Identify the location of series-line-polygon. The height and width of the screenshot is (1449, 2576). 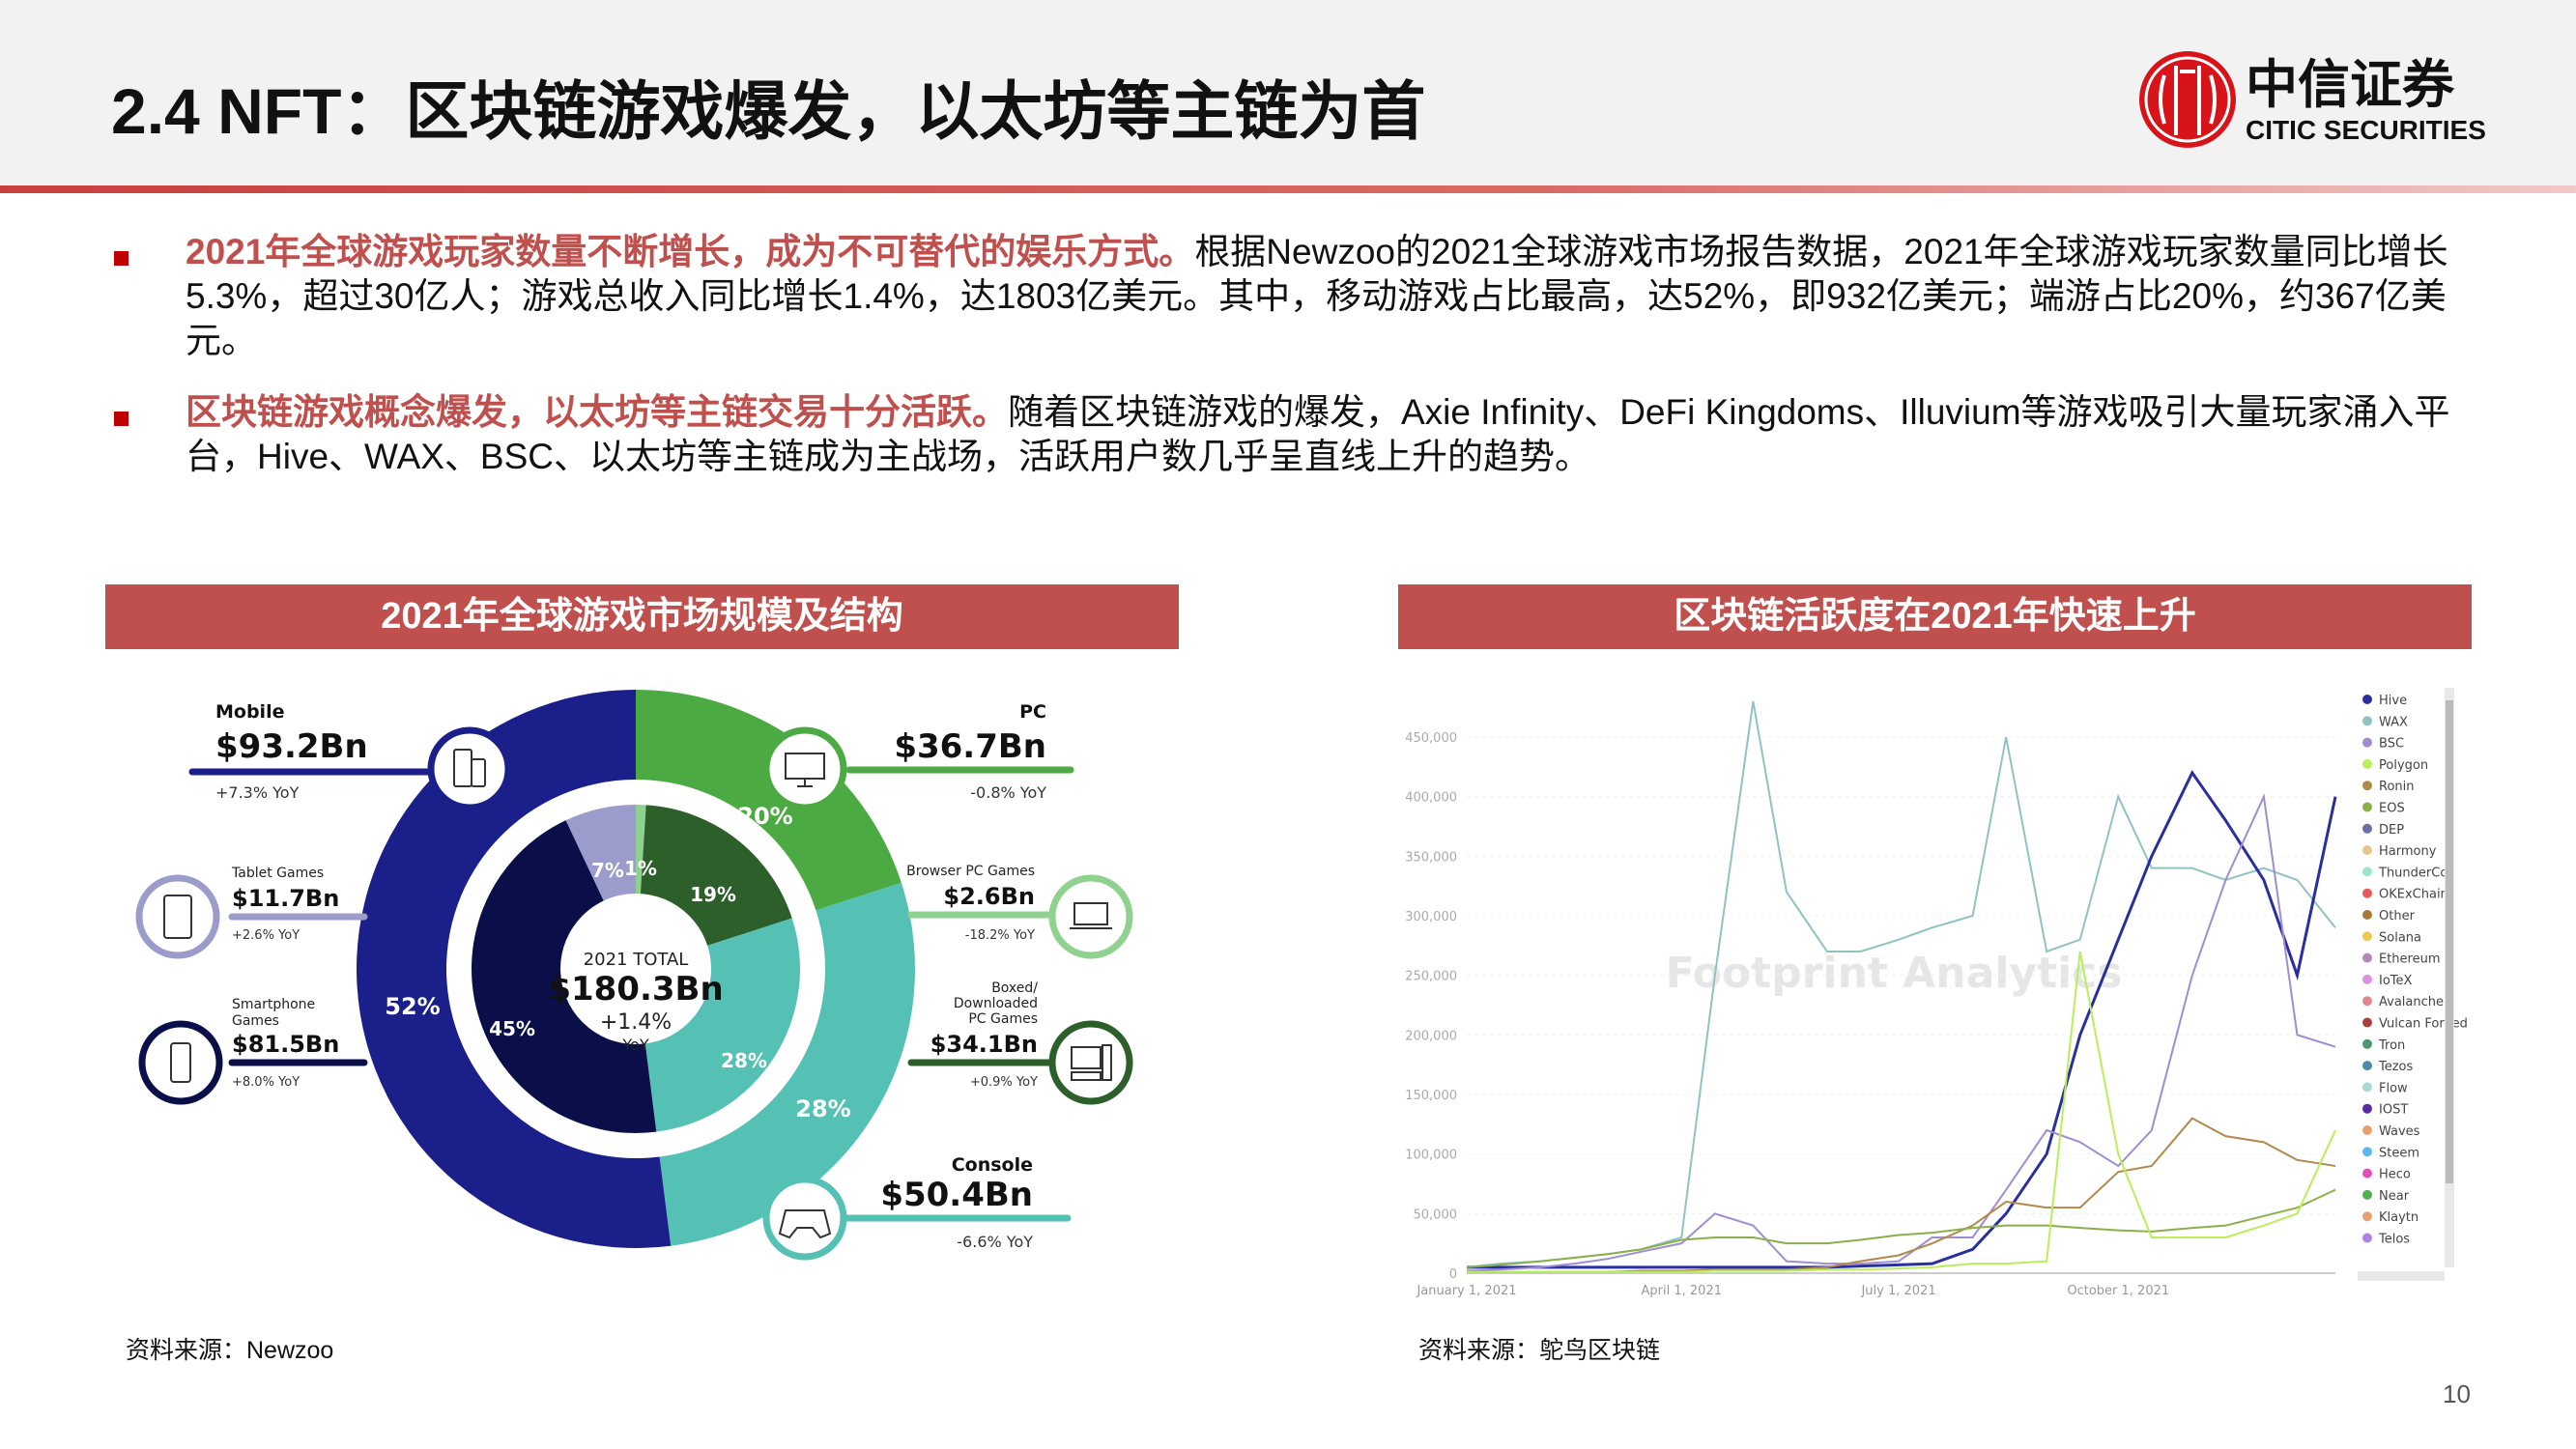
(1902, 1112).